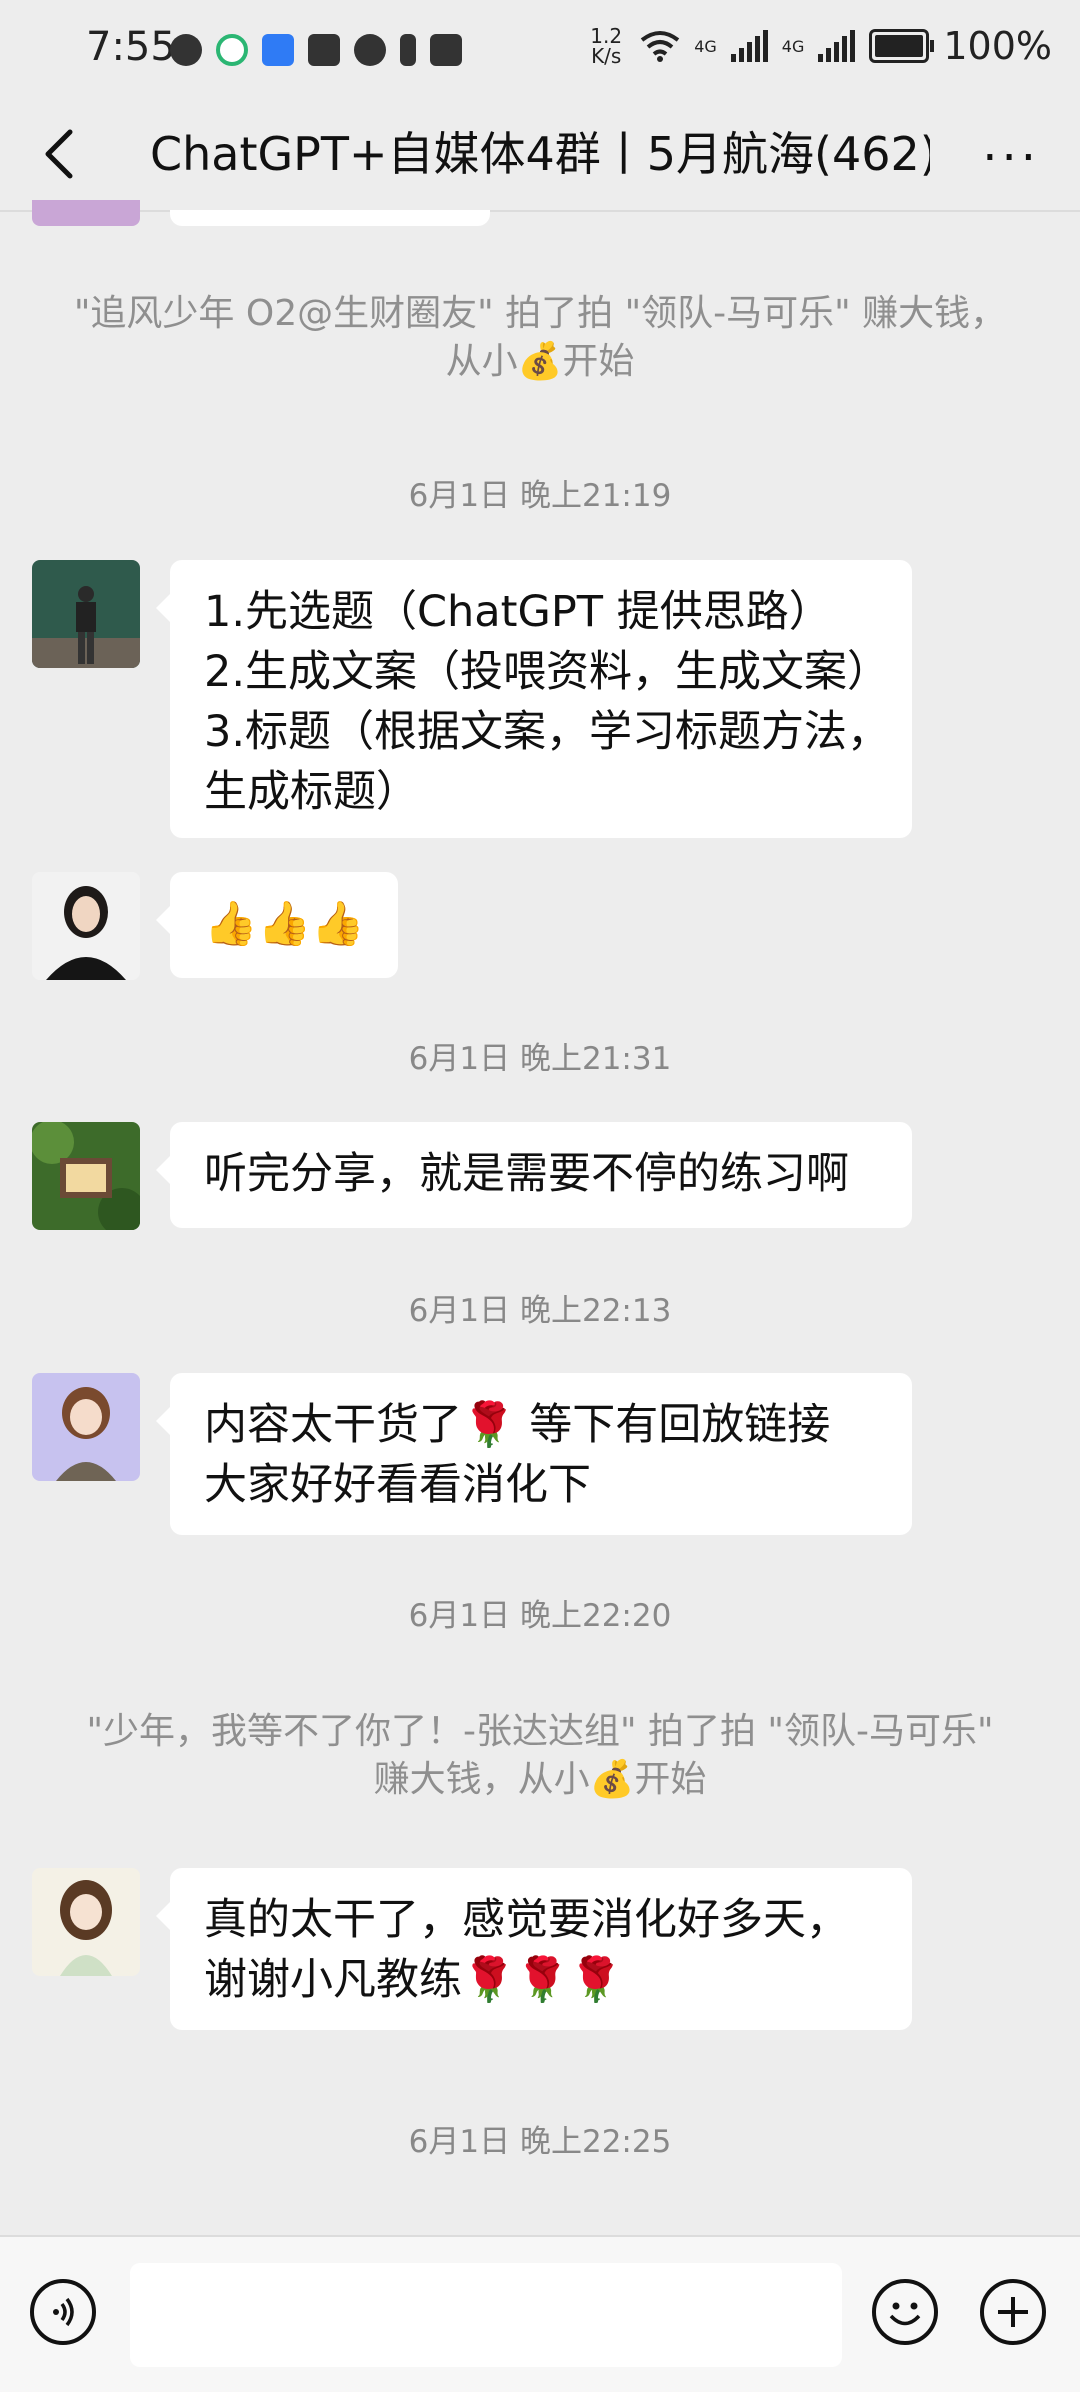 The height and width of the screenshot is (2392, 1080). Describe the element at coordinates (540, 2142) in the screenshot. I see `timestamp: 6月1日 晚上22:25` at that location.